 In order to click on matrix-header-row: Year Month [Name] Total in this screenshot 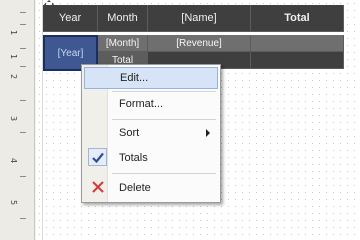, I will do `click(193, 18)`.